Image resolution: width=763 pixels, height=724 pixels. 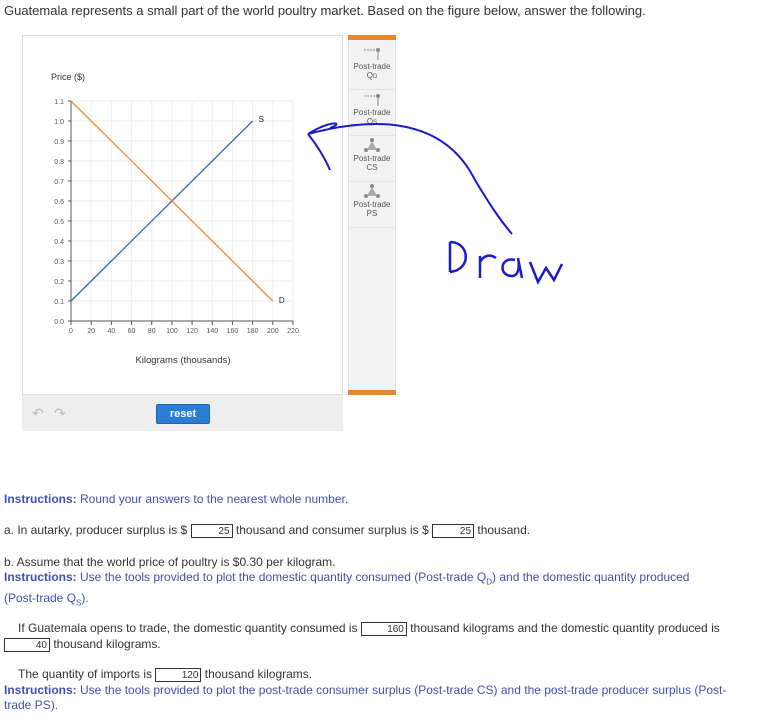 I want to click on tool-post-trade-qd: Post-trade QD, so click(x=372, y=67).